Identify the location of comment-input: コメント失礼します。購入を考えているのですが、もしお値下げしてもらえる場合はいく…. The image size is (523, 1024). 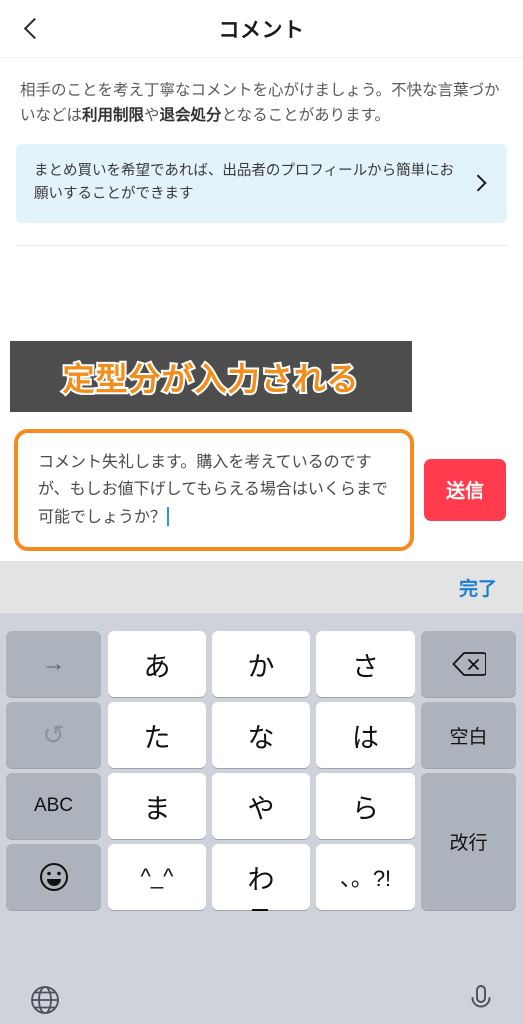
(214, 489).